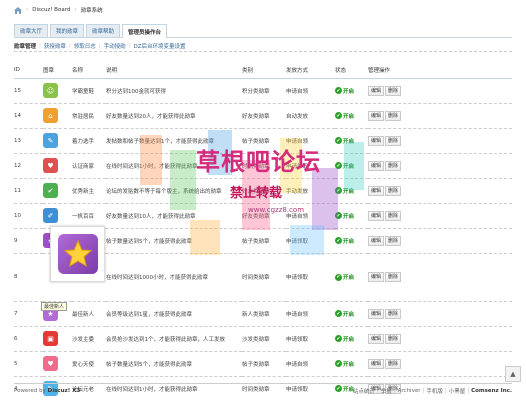 This screenshot has height=400, width=526. What do you see at coordinates (145, 31) in the screenshot?
I see `tab-admin-console: 管理员操作台` at bounding box center [145, 31].